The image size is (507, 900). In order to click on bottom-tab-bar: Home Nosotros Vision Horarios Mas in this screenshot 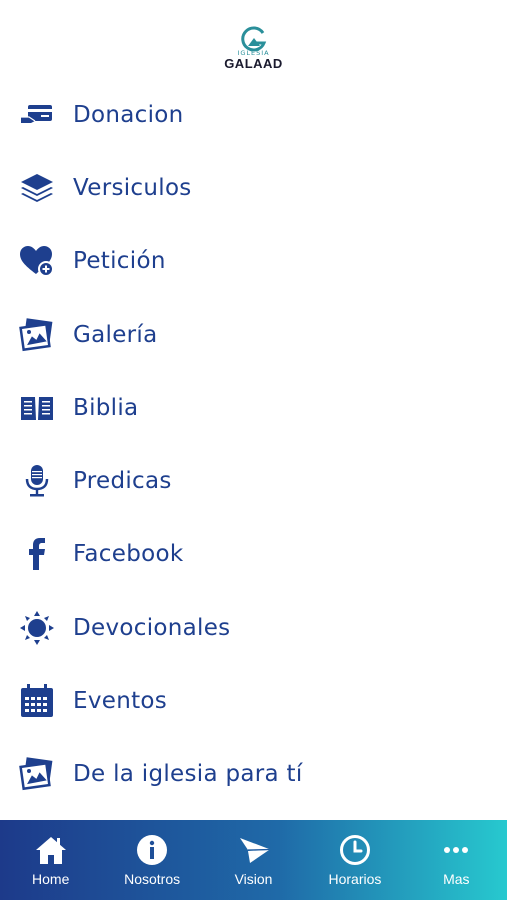, I will do `click(253, 860)`.